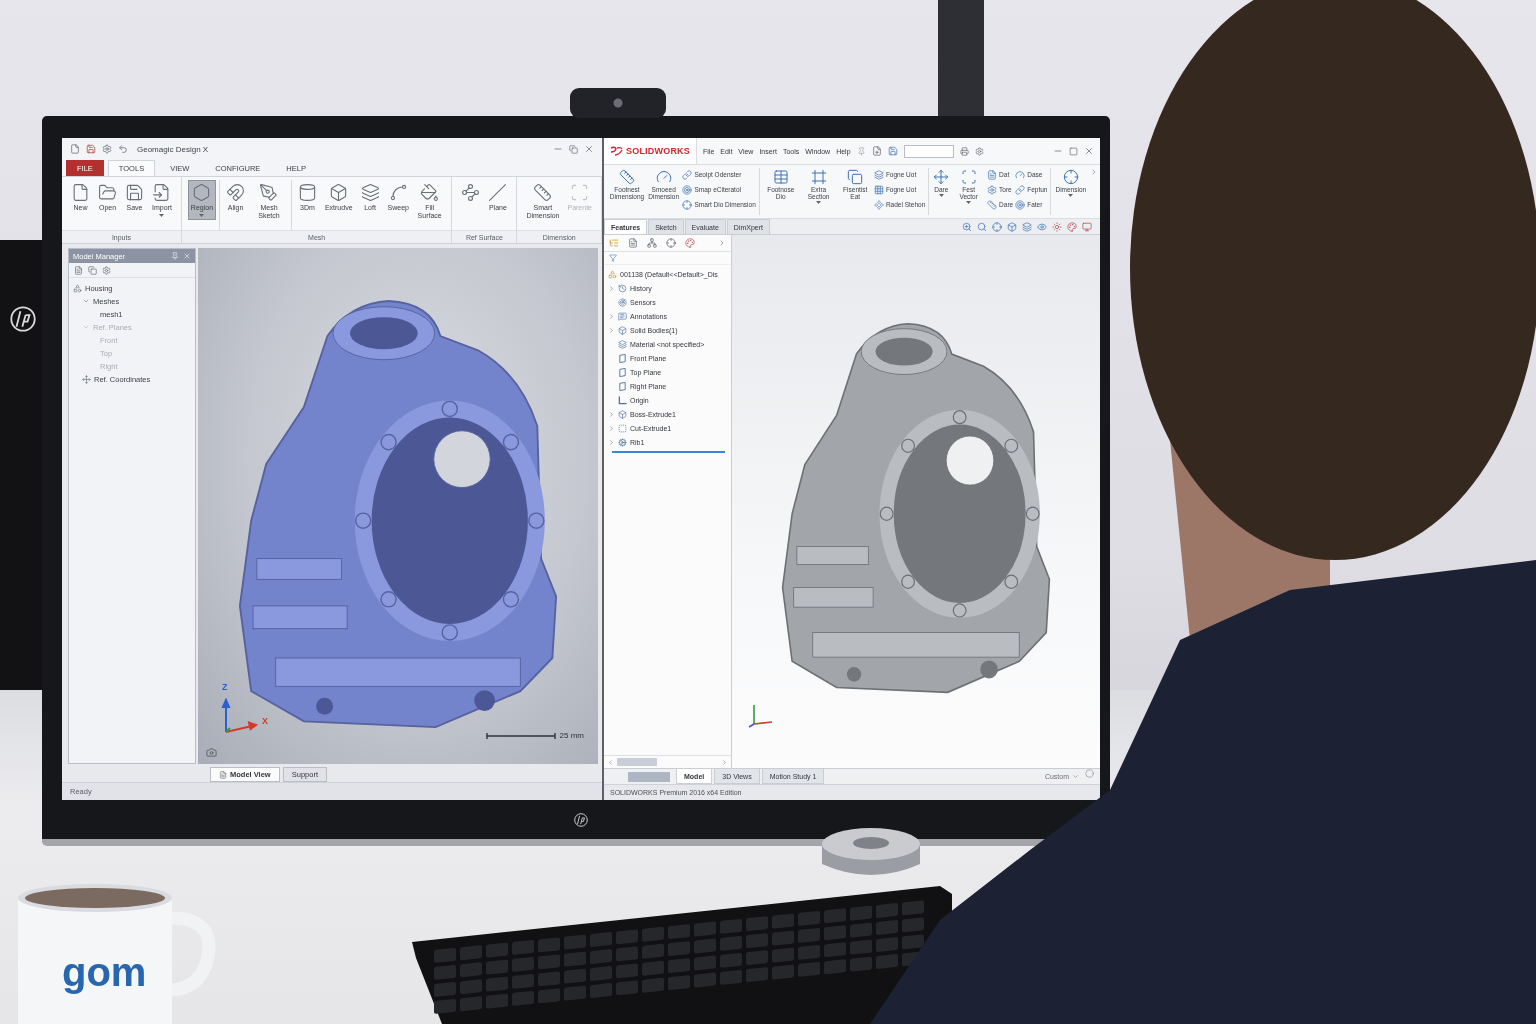  What do you see at coordinates (964, 151) in the screenshot?
I see `printer-icon` at bounding box center [964, 151].